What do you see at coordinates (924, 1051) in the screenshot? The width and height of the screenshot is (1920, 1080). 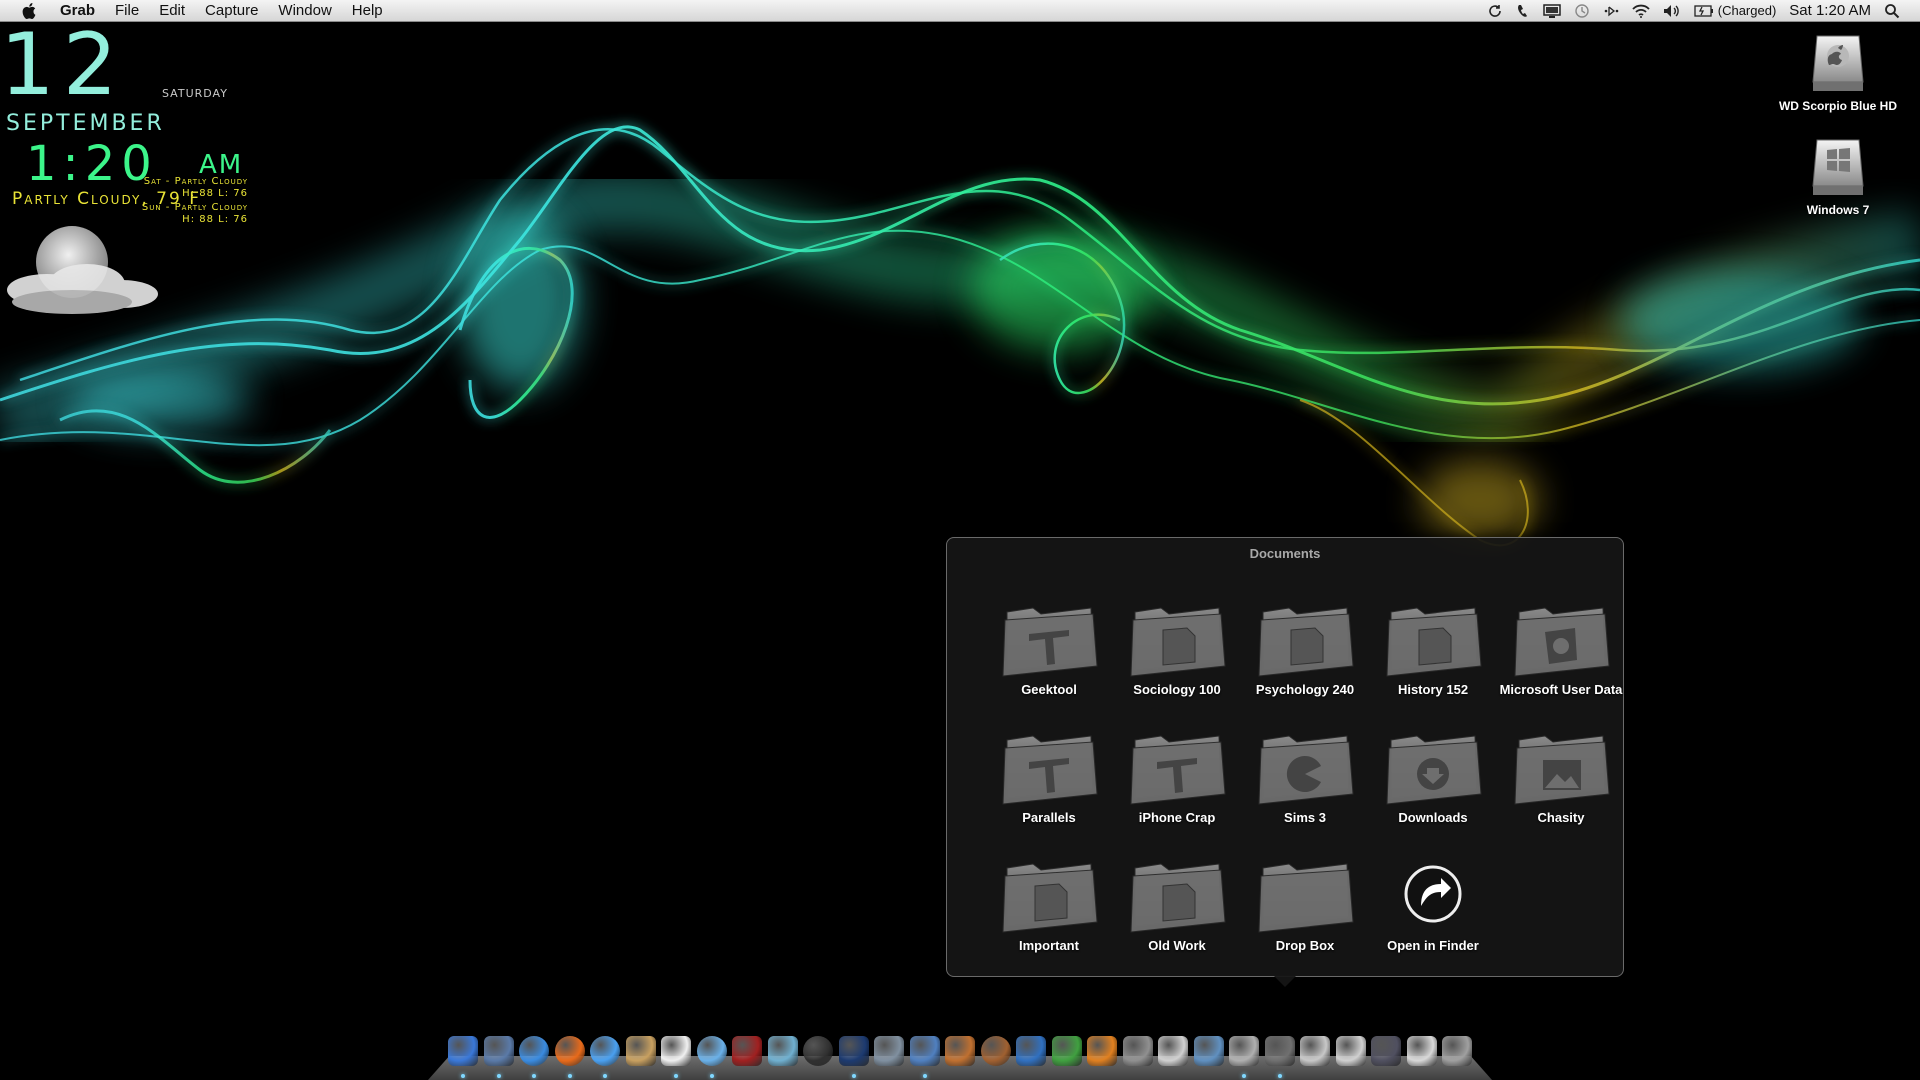 I see `charts-icon` at bounding box center [924, 1051].